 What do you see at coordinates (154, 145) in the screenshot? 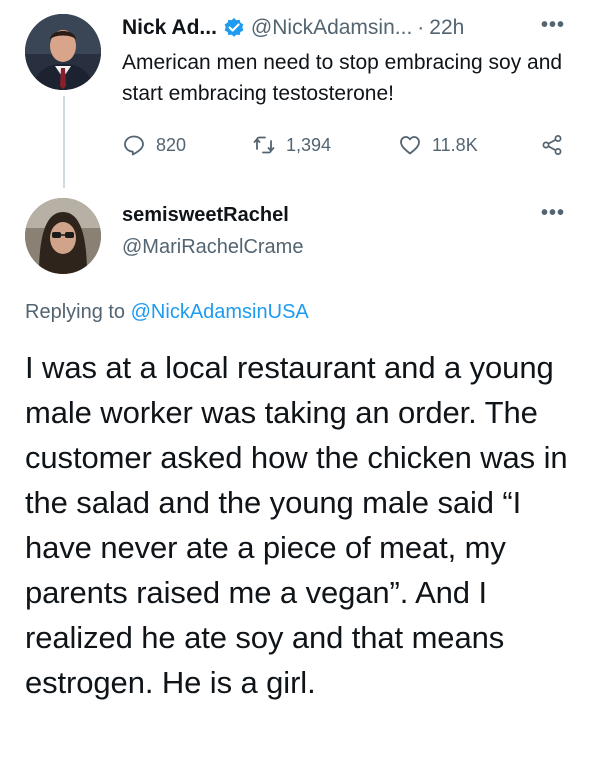
I see `reply-button: 820` at bounding box center [154, 145].